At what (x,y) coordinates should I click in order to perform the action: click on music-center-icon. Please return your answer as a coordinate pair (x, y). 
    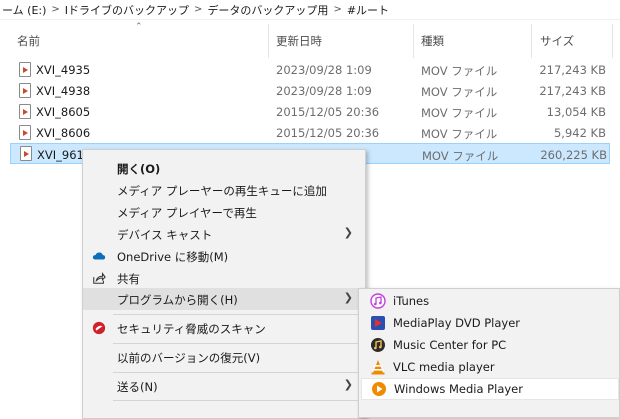
    Looking at the image, I should click on (378, 345).